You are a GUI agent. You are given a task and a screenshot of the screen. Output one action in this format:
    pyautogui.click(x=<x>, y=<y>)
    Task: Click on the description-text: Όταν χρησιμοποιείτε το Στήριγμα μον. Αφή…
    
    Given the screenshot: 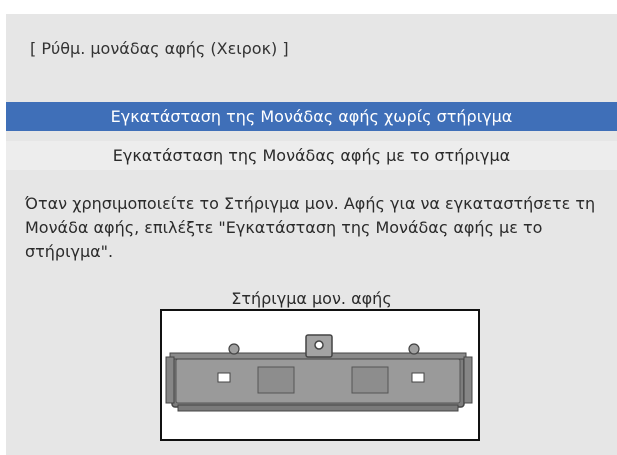 What is the action you would take?
    pyautogui.click(x=310, y=227)
    